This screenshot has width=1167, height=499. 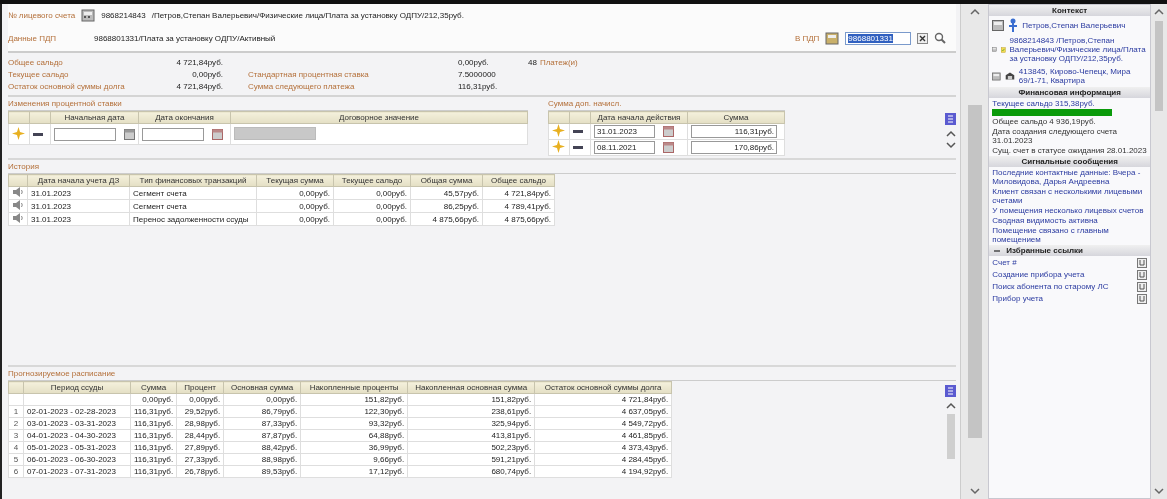 I want to click on table-cell: 36,99руб., so click(x=386, y=447).